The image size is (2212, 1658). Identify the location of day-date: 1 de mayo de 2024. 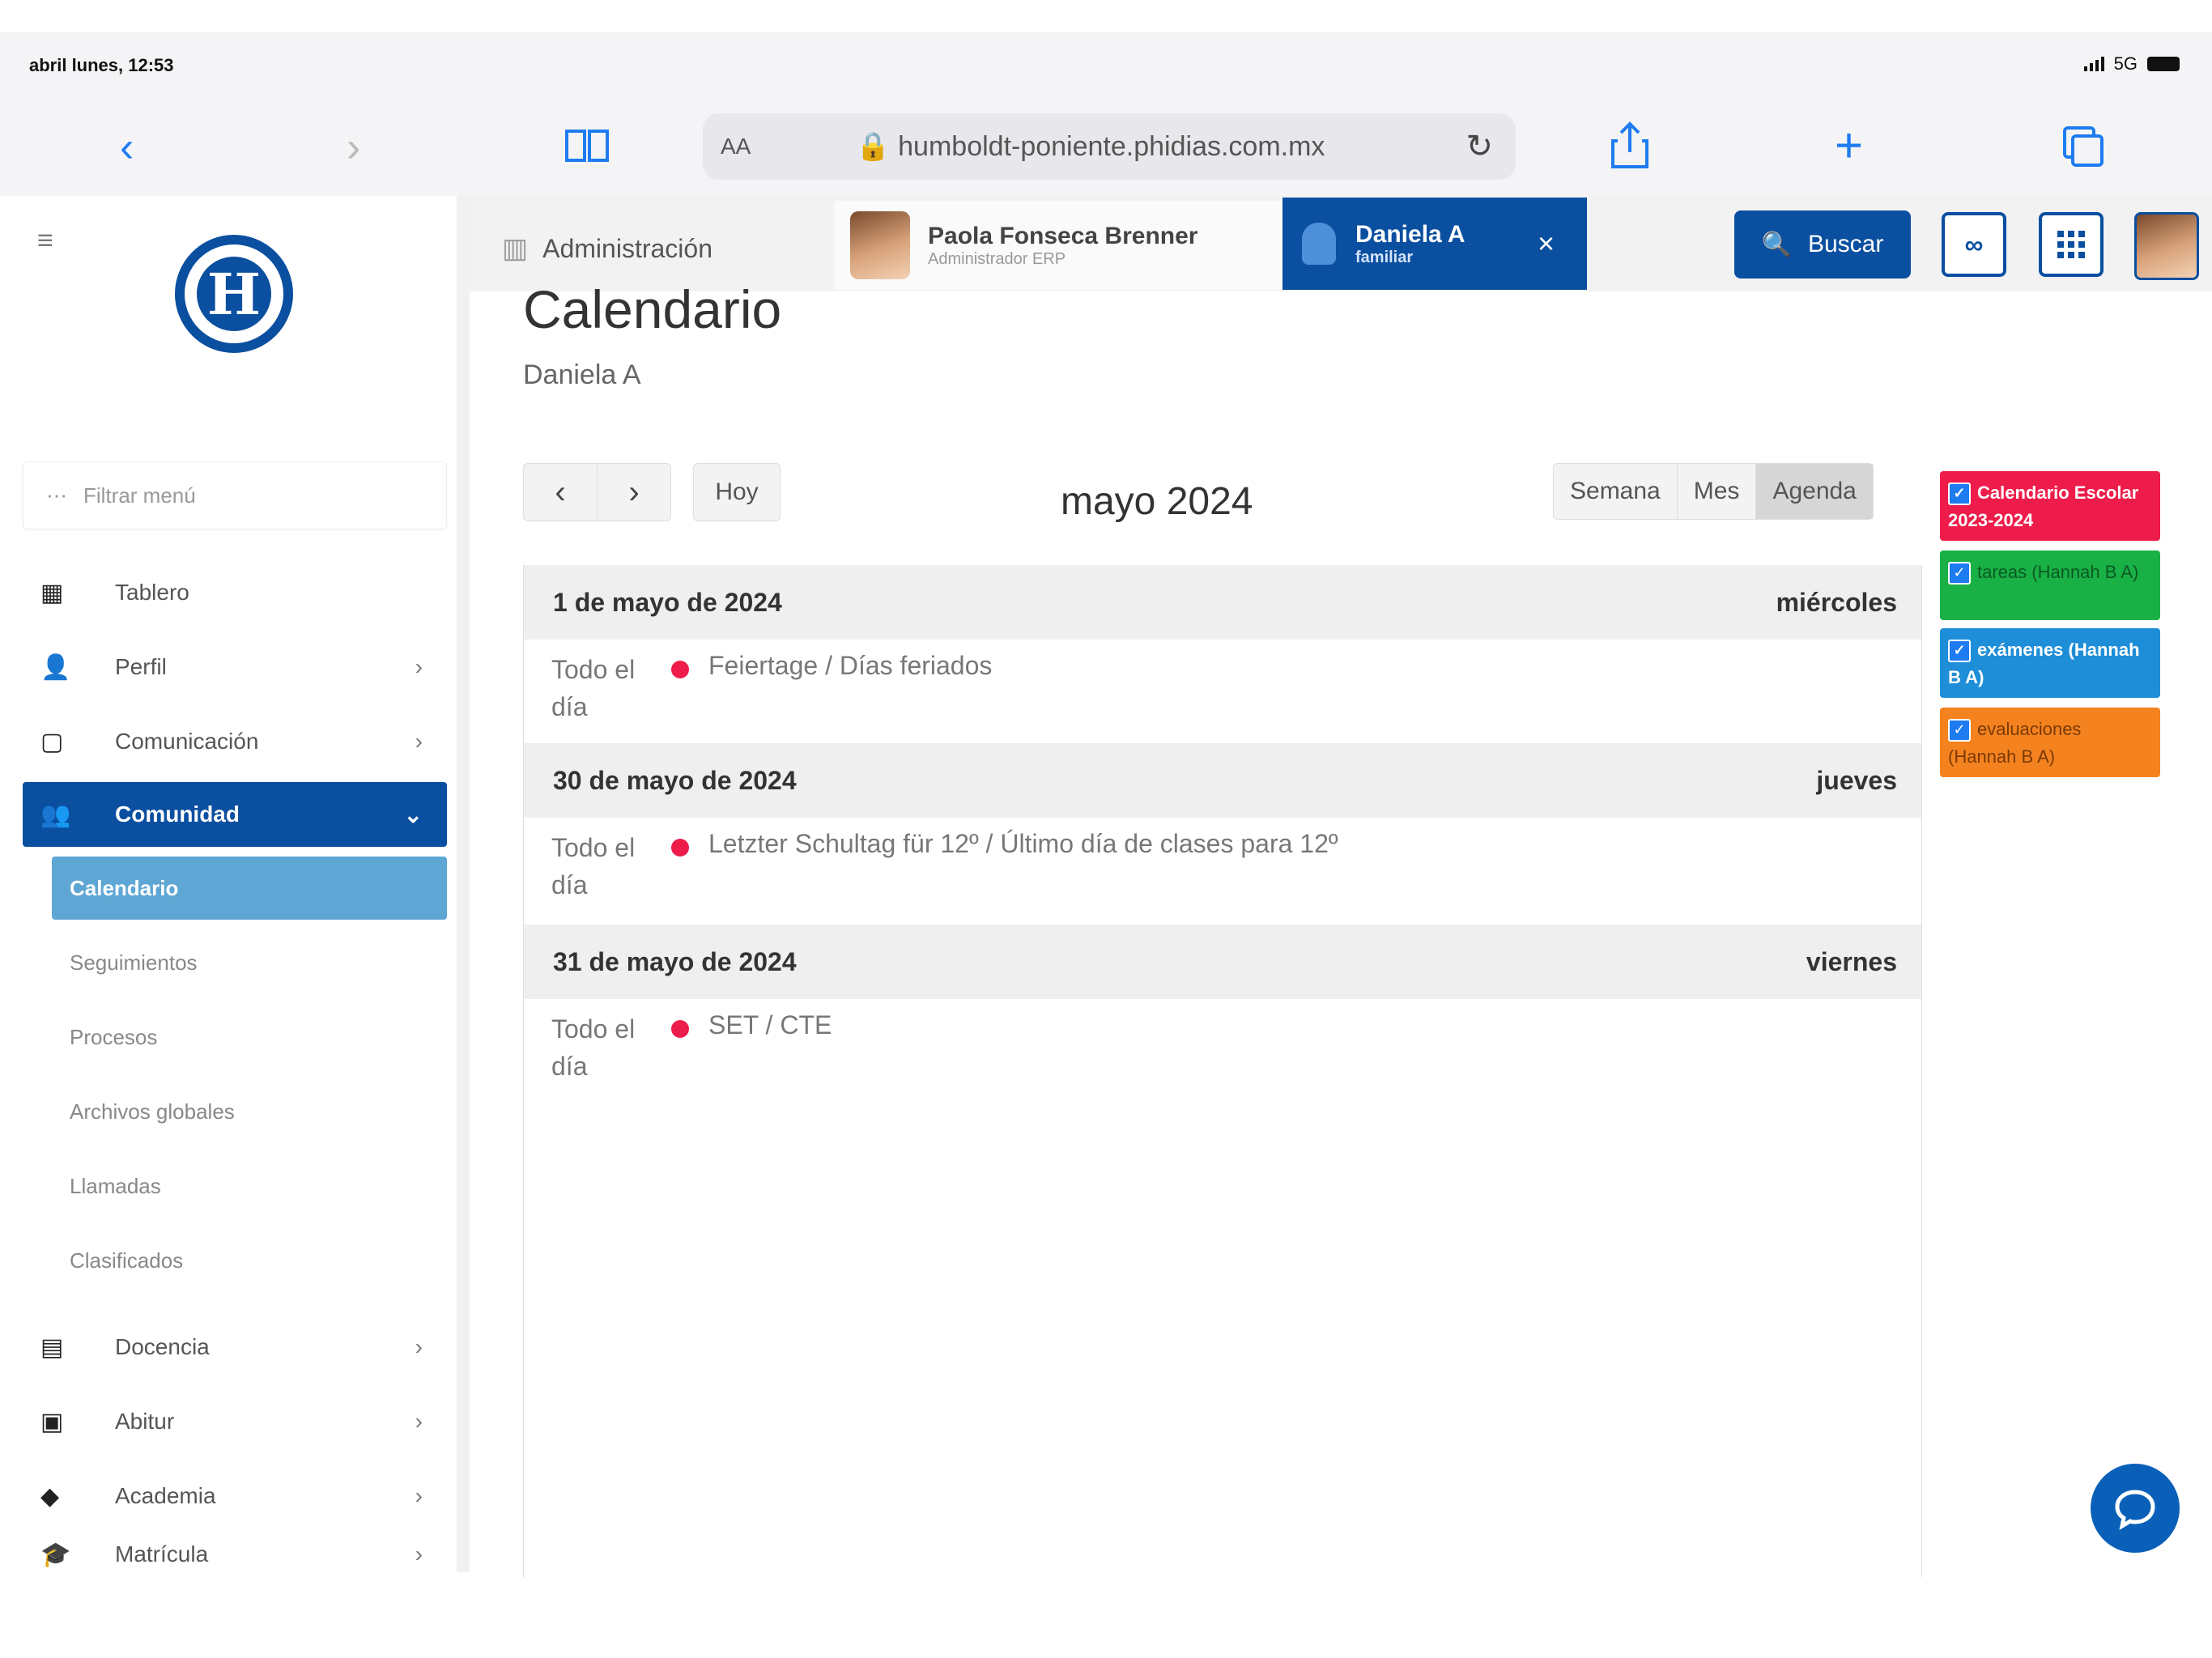
(668, 602).